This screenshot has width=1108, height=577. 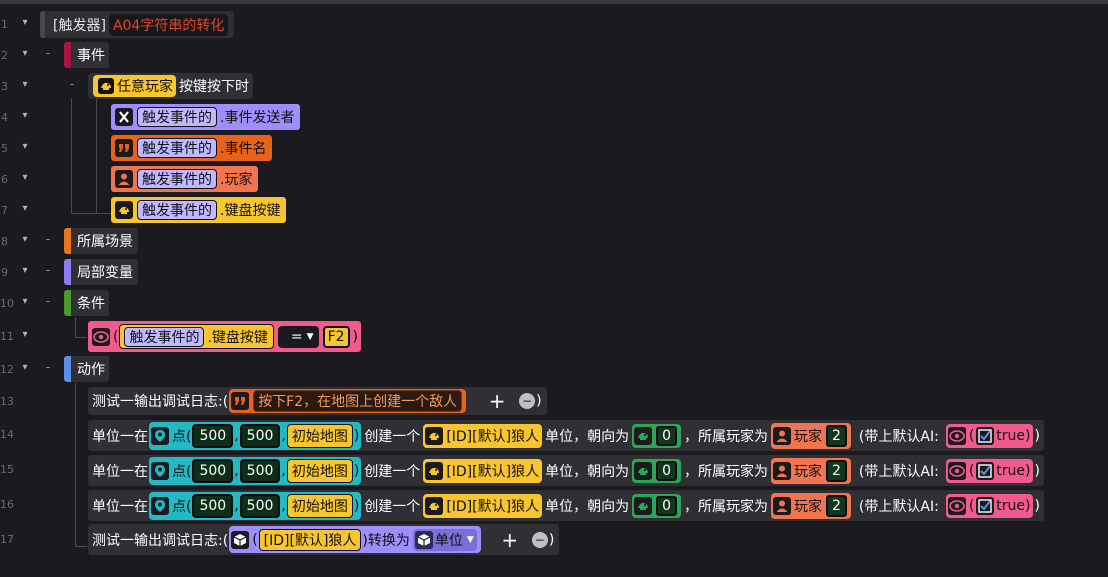 What do you see at coordinates (101, 241) in the screenshot?
I see `scene-section: 所属场景` at bounding box center [101, 241].